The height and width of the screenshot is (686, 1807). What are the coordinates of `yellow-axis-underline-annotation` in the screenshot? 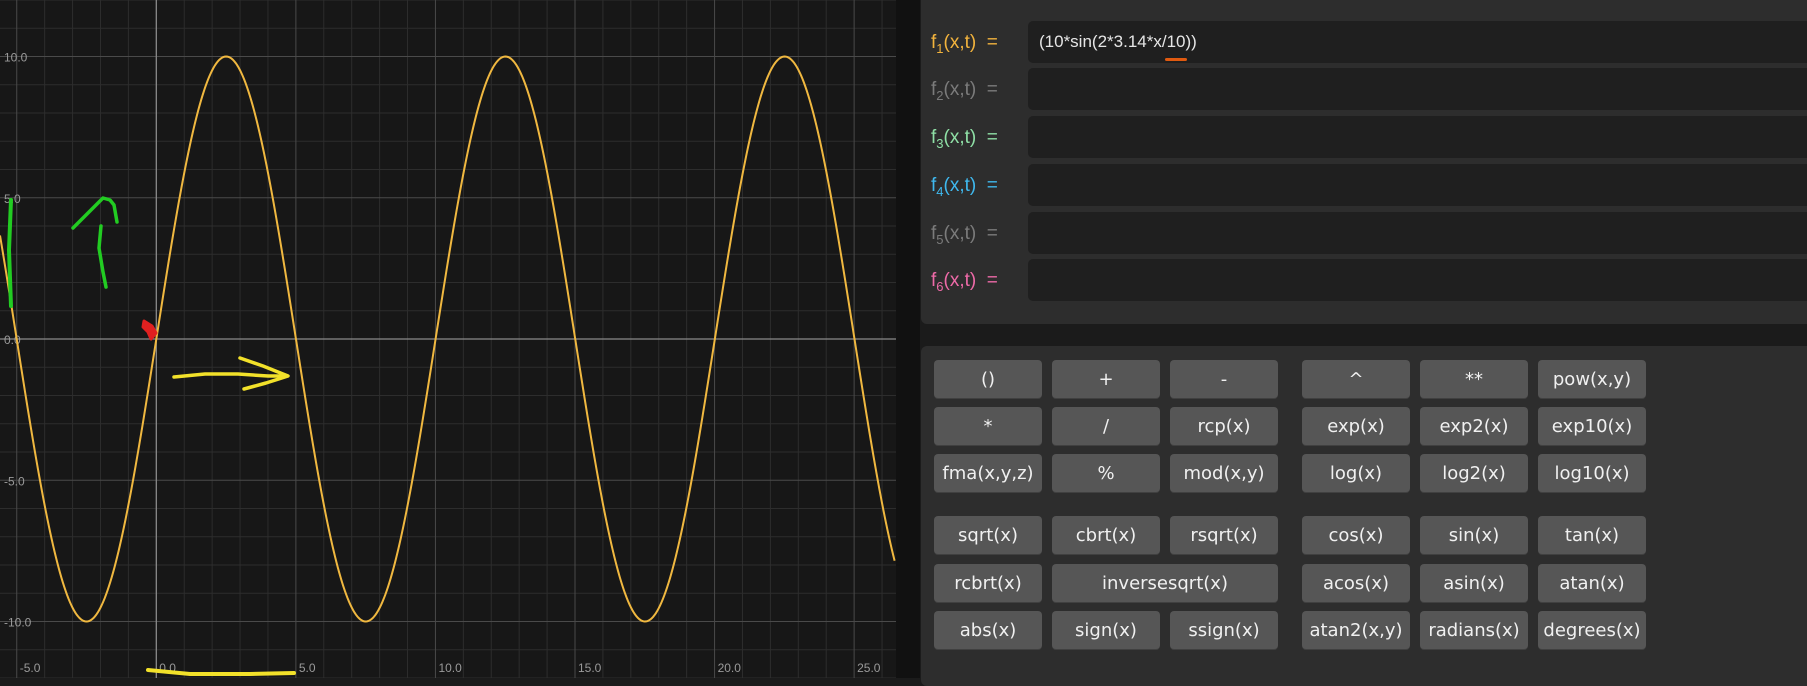 It's located at (221, 672).